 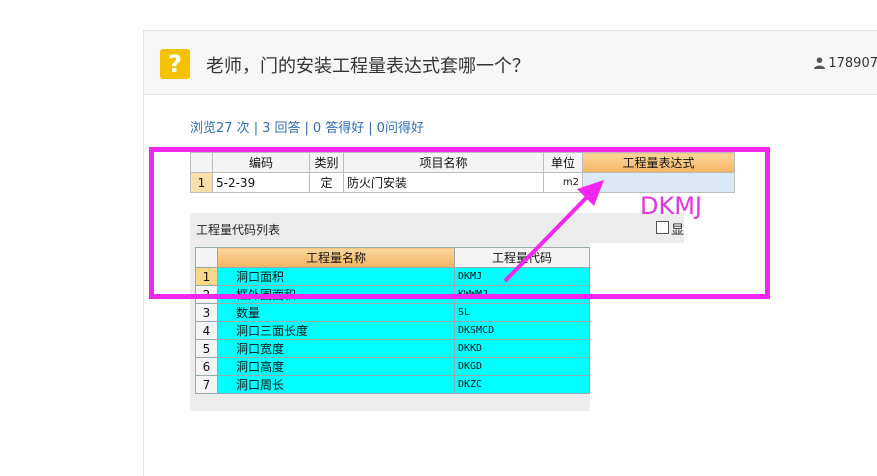 What do you see at coordinates (546, 238) in the screenshot?
I see `arrow-shaft` at bounding box center [546, 238].